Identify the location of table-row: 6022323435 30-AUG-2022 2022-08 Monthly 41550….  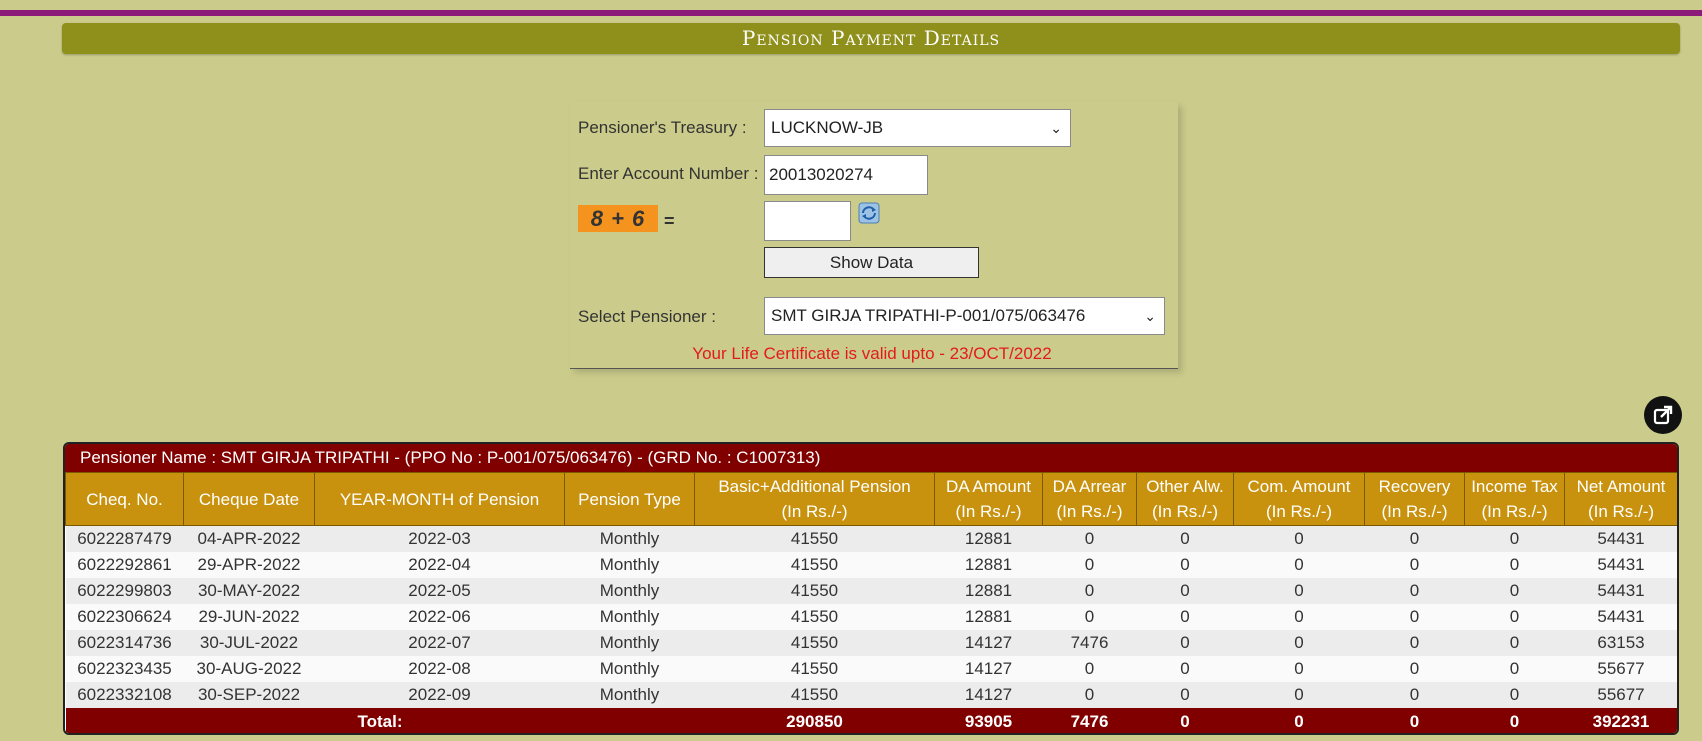
(871, 669).